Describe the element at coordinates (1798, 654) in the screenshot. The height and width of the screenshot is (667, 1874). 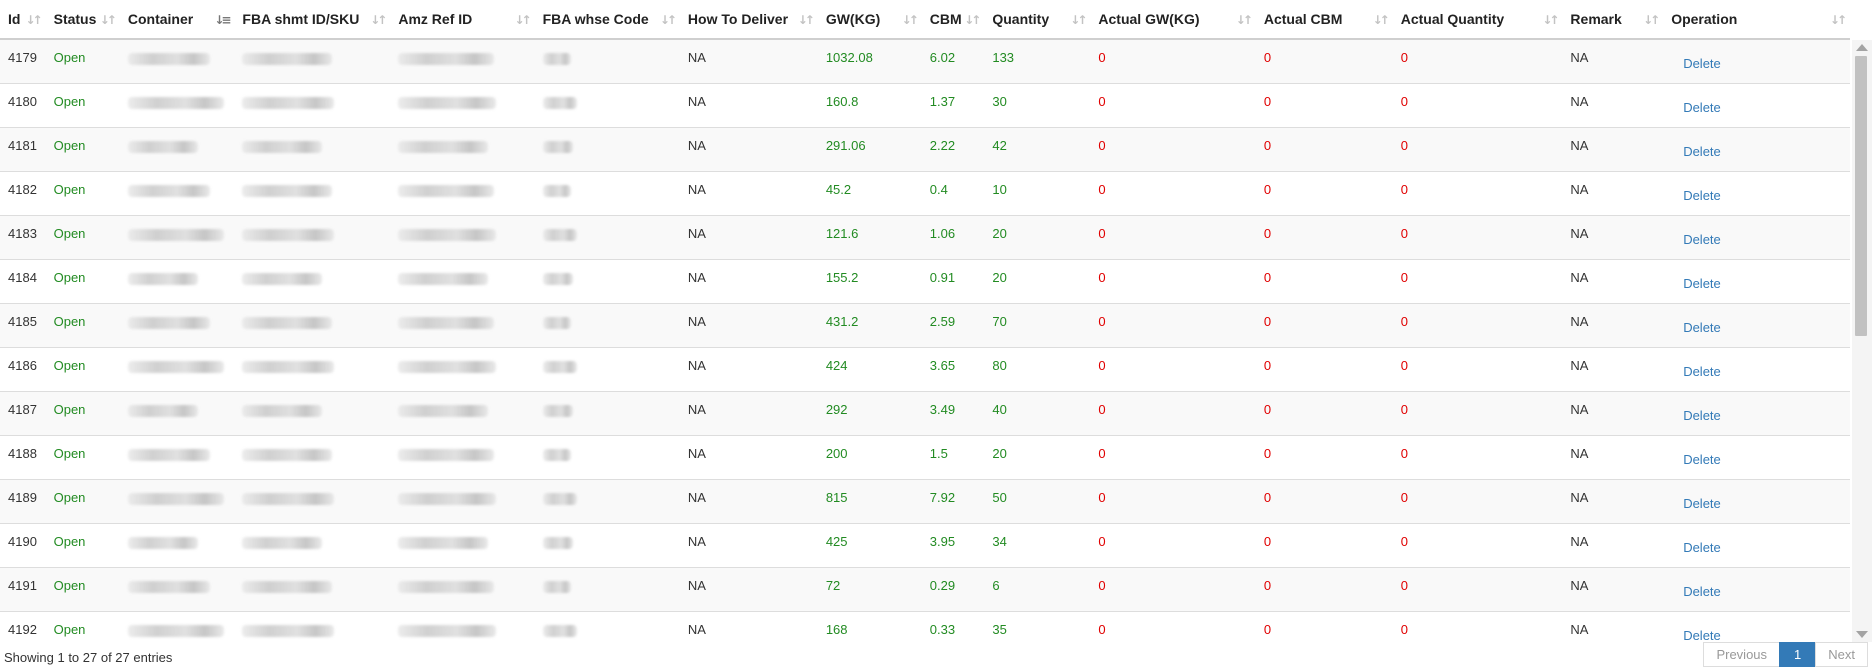
I see `page-1-button: 1` at that location.